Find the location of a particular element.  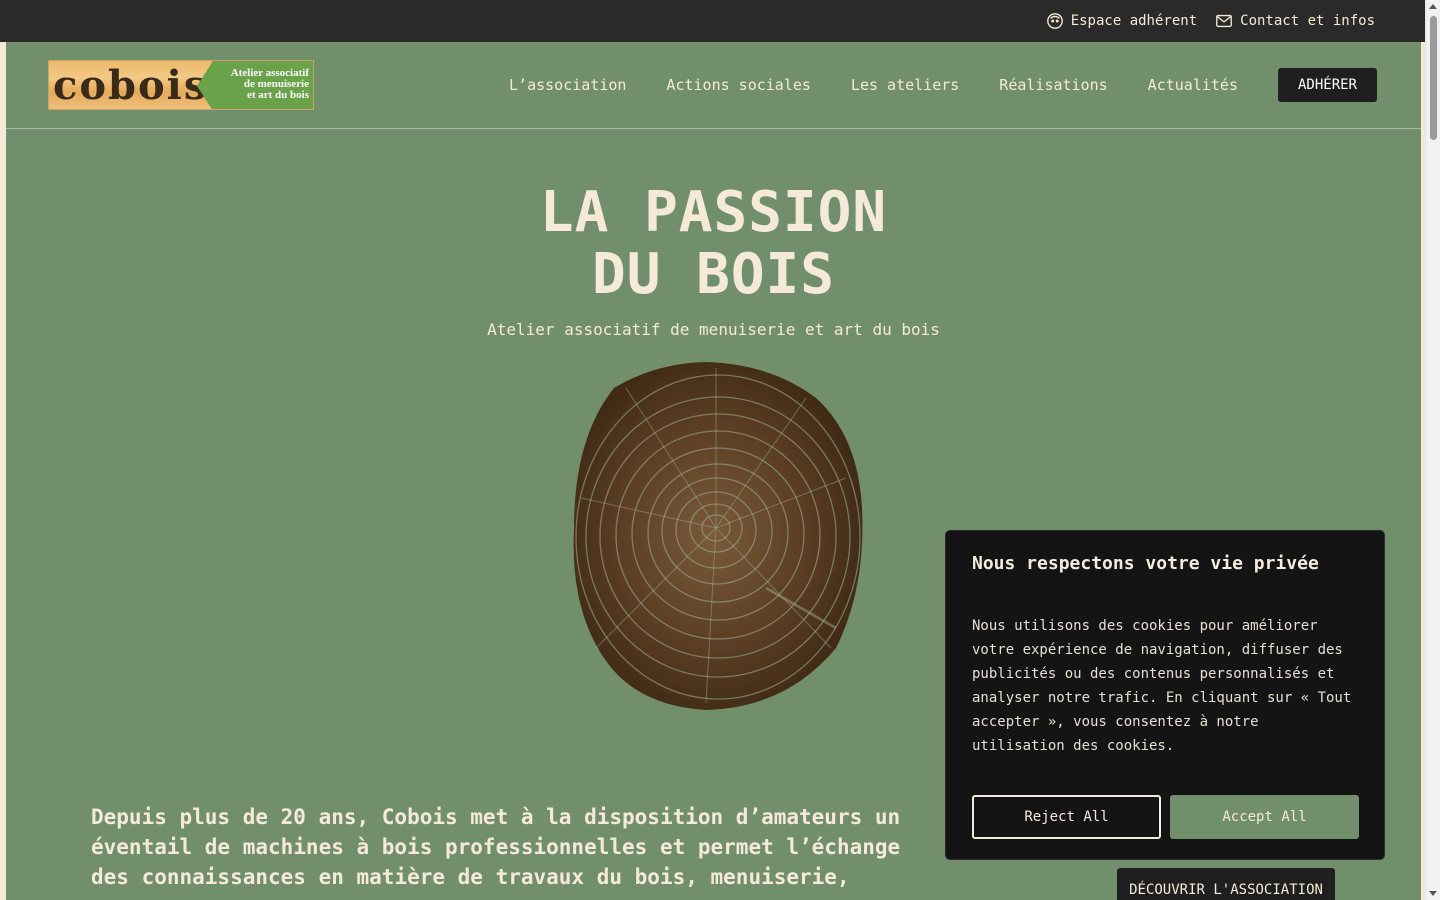

member-area-link: Espace adhérent is located at coordinates (1121, 21).